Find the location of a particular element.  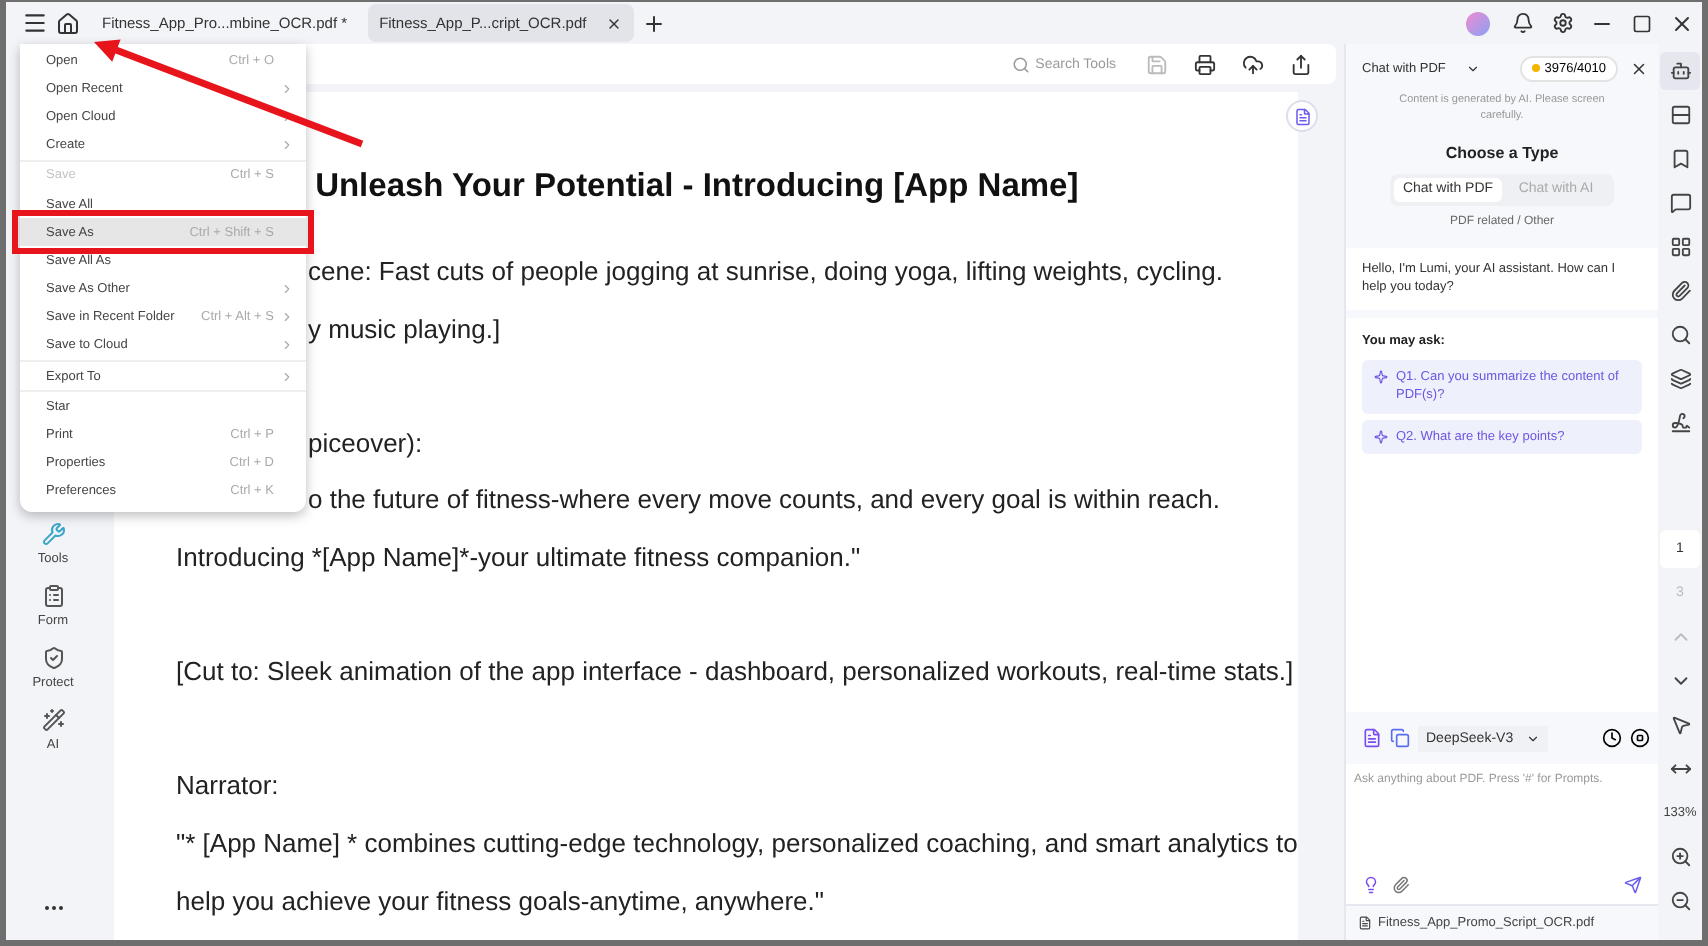

document-text: [Cut to: Sleek animation of the app interface - dashboard, personalized workouts, real-time stats.] is located at coordinates (735, 671).